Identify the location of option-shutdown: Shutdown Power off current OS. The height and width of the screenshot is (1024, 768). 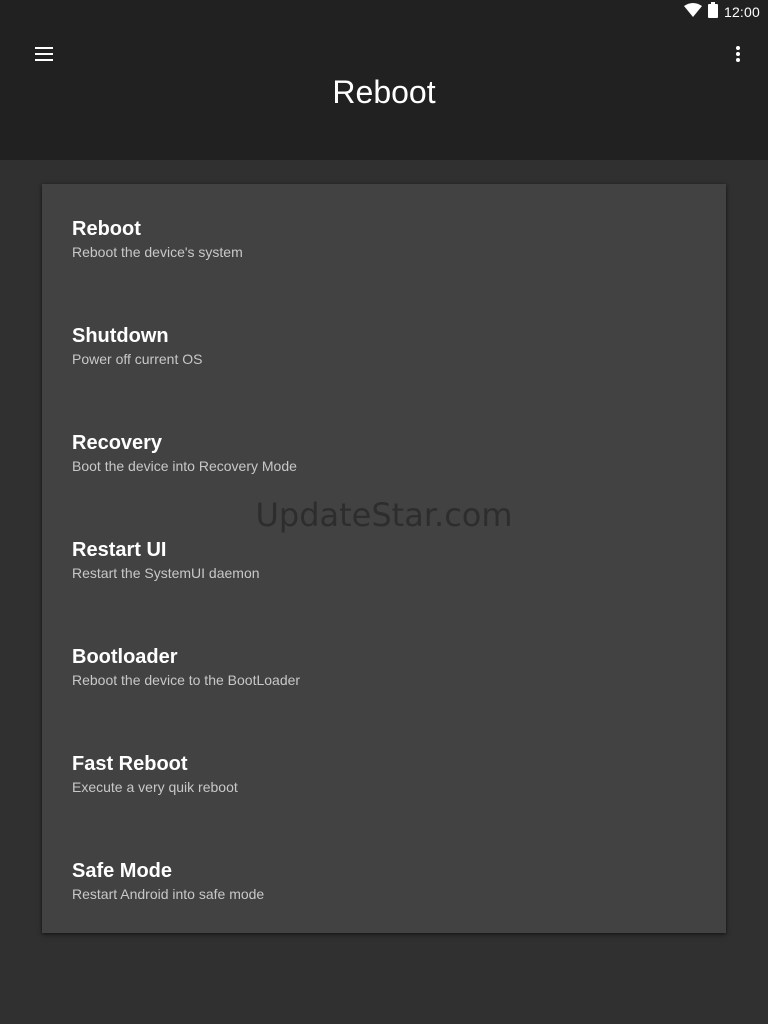
(384, 344).